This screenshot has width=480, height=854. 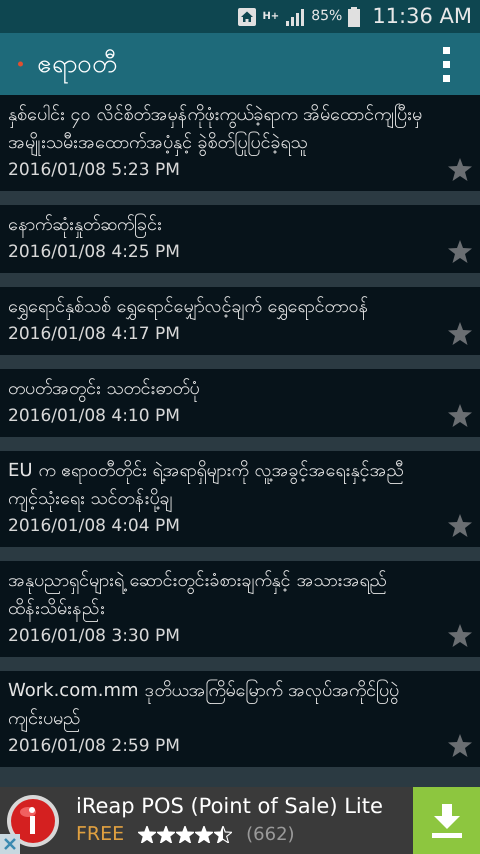 I want to click on article-title: အနုပညာရှင်များရဲ့ ဆောင်းတွင်းခံစားချက်နှင့် အသားအရည်ထိန်းသိမ်းနည်း, so click(x=228, y=595).